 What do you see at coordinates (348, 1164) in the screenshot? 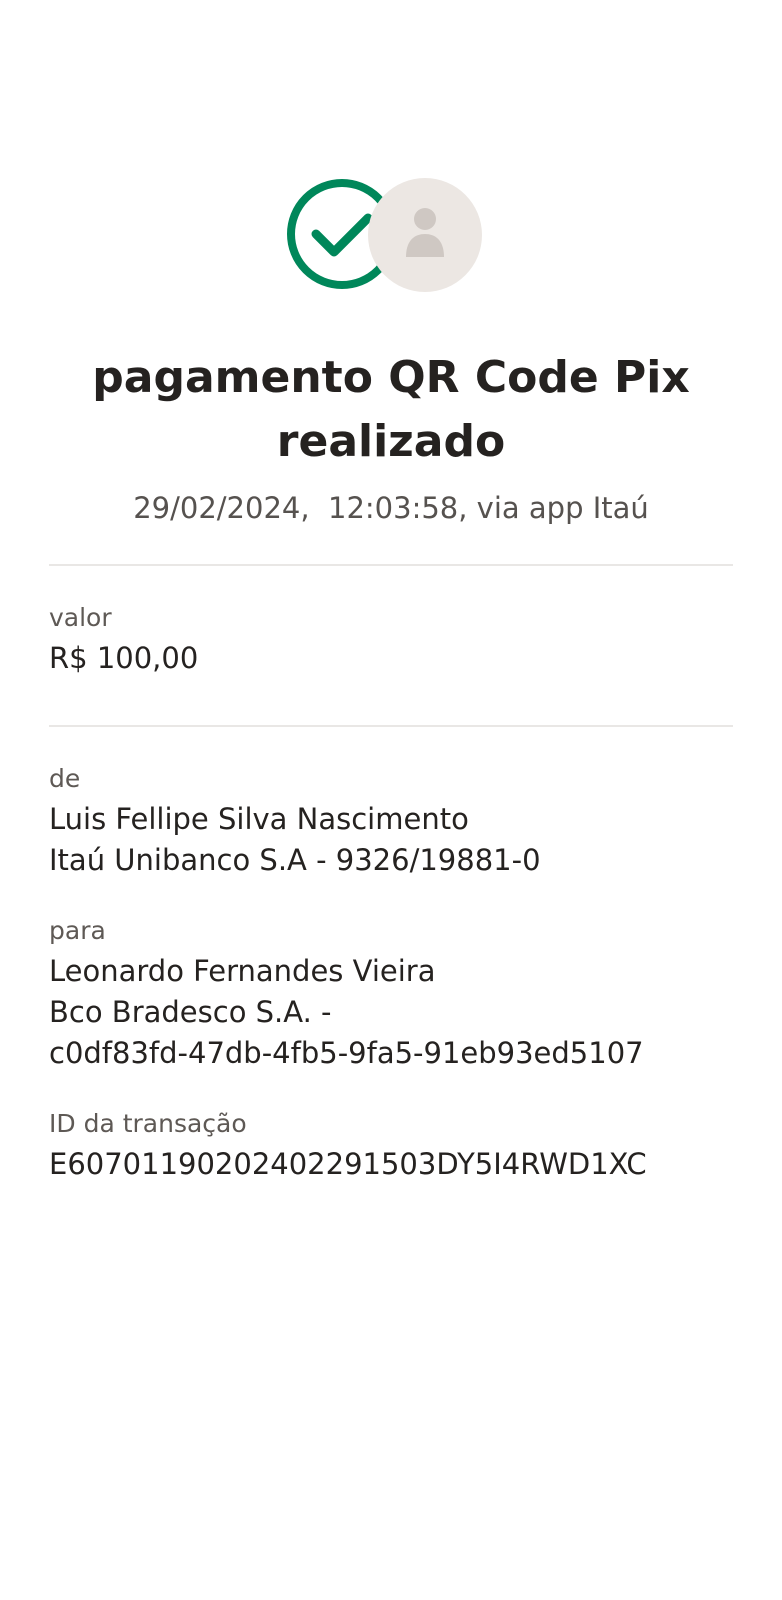
I see `transaction-id-value: E60701190202402291503DY5I4RWD1XC` at bounding box center [348, 1164].